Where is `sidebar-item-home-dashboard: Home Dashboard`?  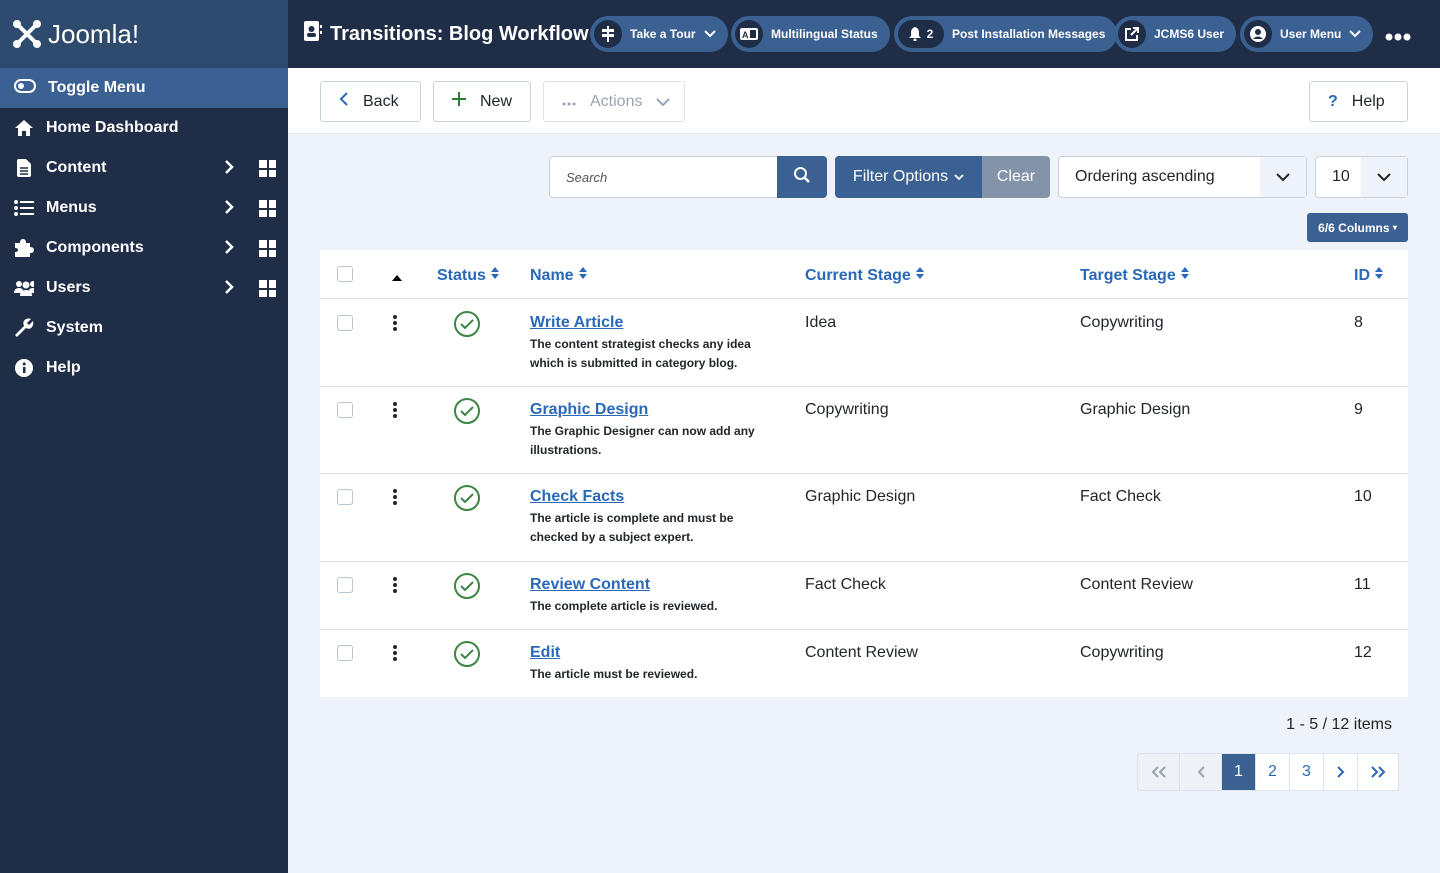 sidebar-item-home-dashboard: Home Dashboard is located at coordinates (144, 128).